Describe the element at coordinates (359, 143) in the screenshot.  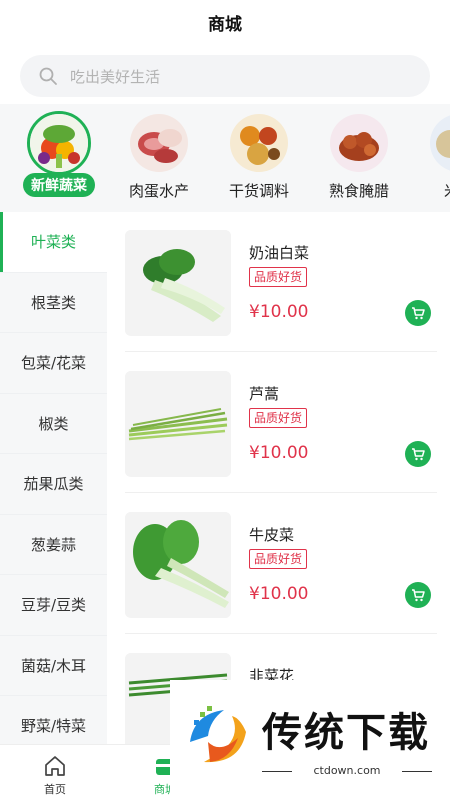
I see `deli-image` at that location.